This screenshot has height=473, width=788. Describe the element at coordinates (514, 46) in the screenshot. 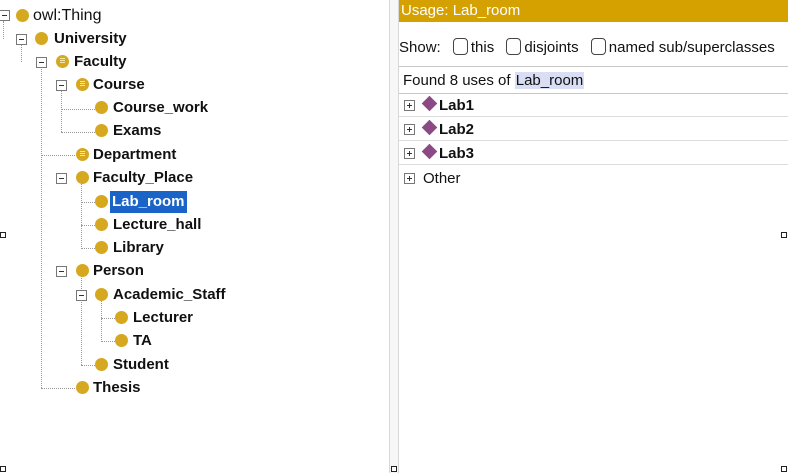

I see `disjoints-checkbox` at that location.